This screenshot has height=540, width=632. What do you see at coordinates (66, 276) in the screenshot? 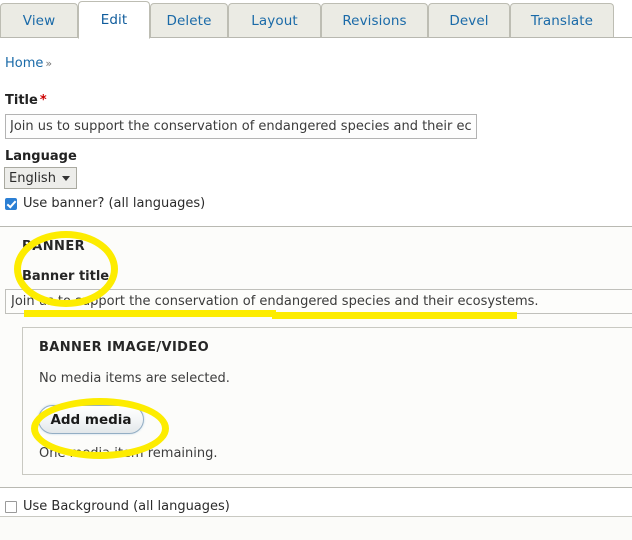
I see `banner-title-field-label: Banner title` at bounding box center [66, 276].